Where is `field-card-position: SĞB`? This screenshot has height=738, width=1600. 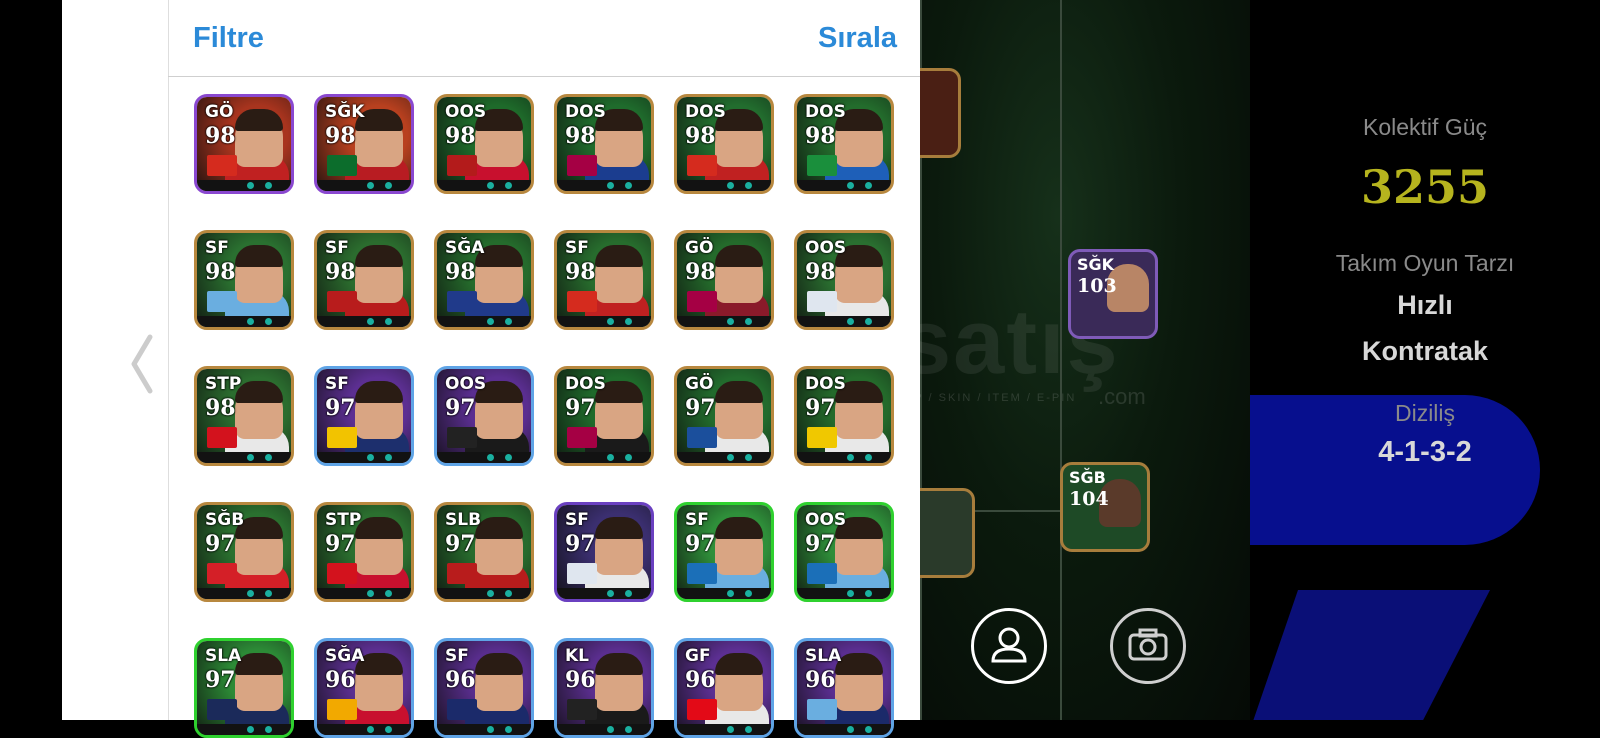 field-card-position: SĞB is located at coordinates (1087, 477).